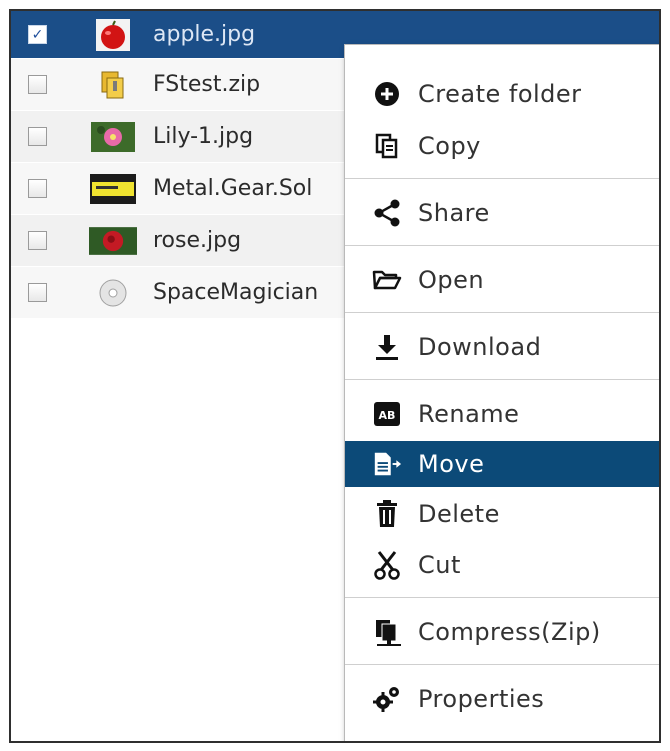 This screenshot has width=670, height=751. I want to click on menu-item-delete: Delete, so click(502, 514).